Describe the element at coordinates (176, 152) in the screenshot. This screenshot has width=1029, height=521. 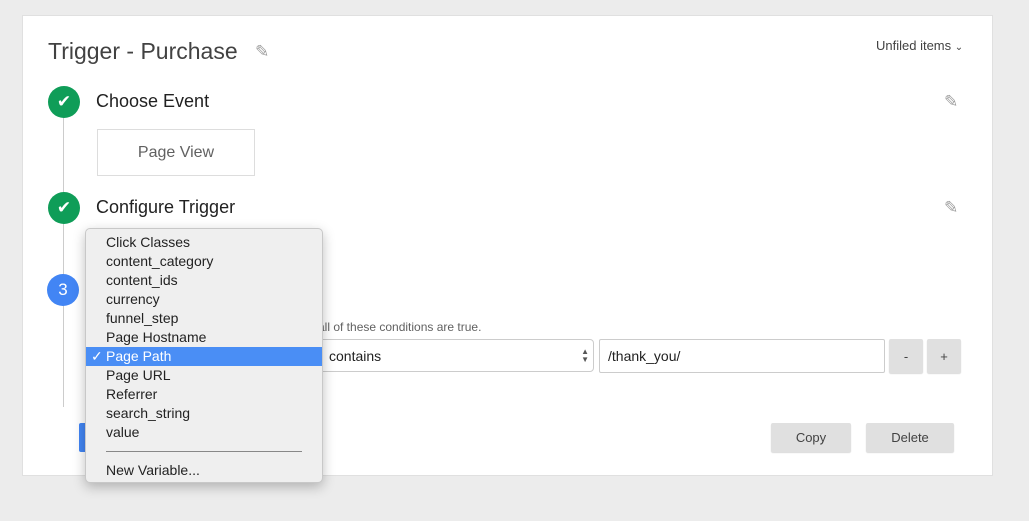
I see `event-type-button: Page View` at that location.